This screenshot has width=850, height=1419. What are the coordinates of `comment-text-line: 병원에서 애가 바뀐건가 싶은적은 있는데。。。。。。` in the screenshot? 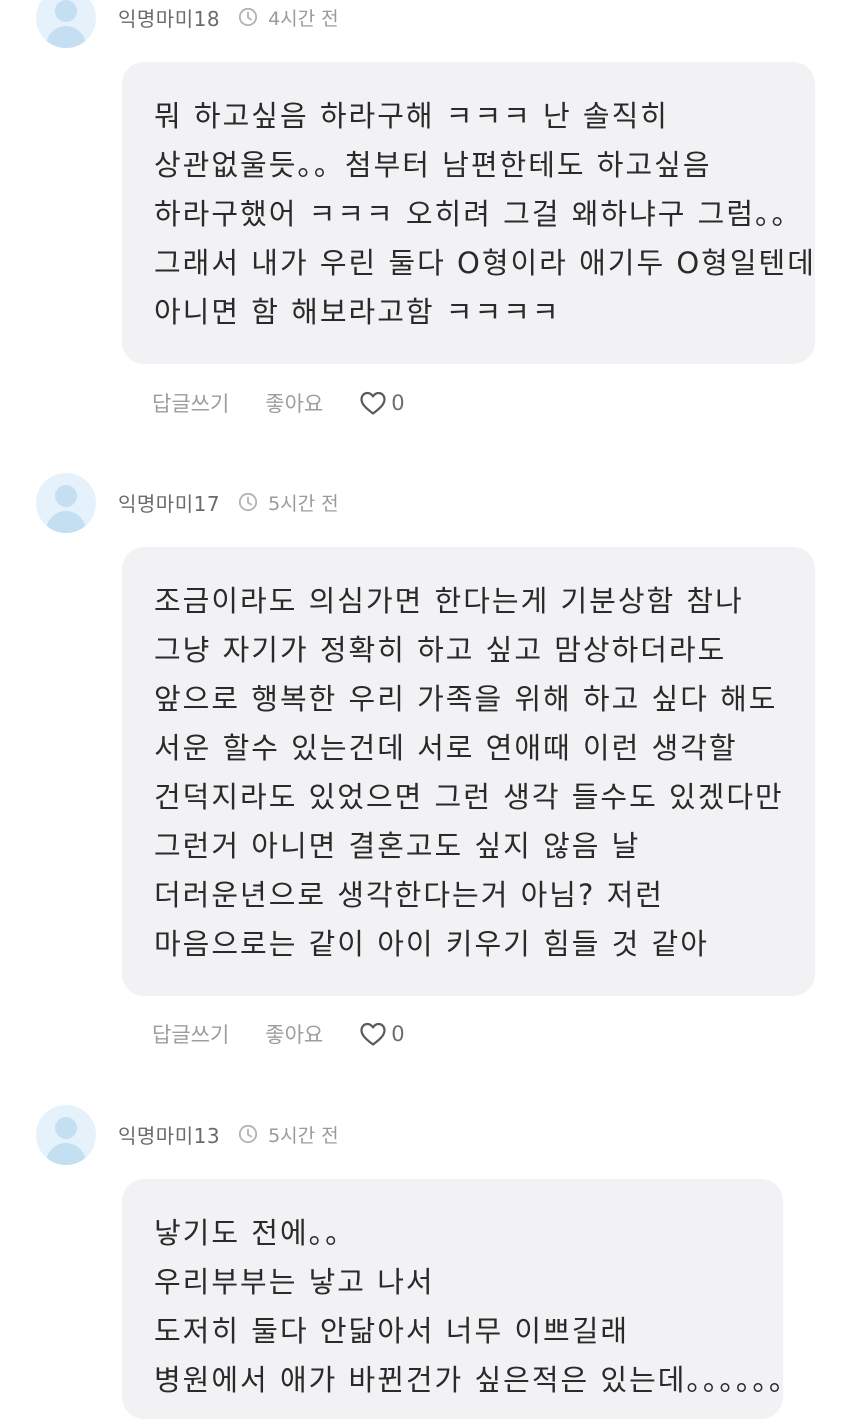 It's located at (477, 1380).